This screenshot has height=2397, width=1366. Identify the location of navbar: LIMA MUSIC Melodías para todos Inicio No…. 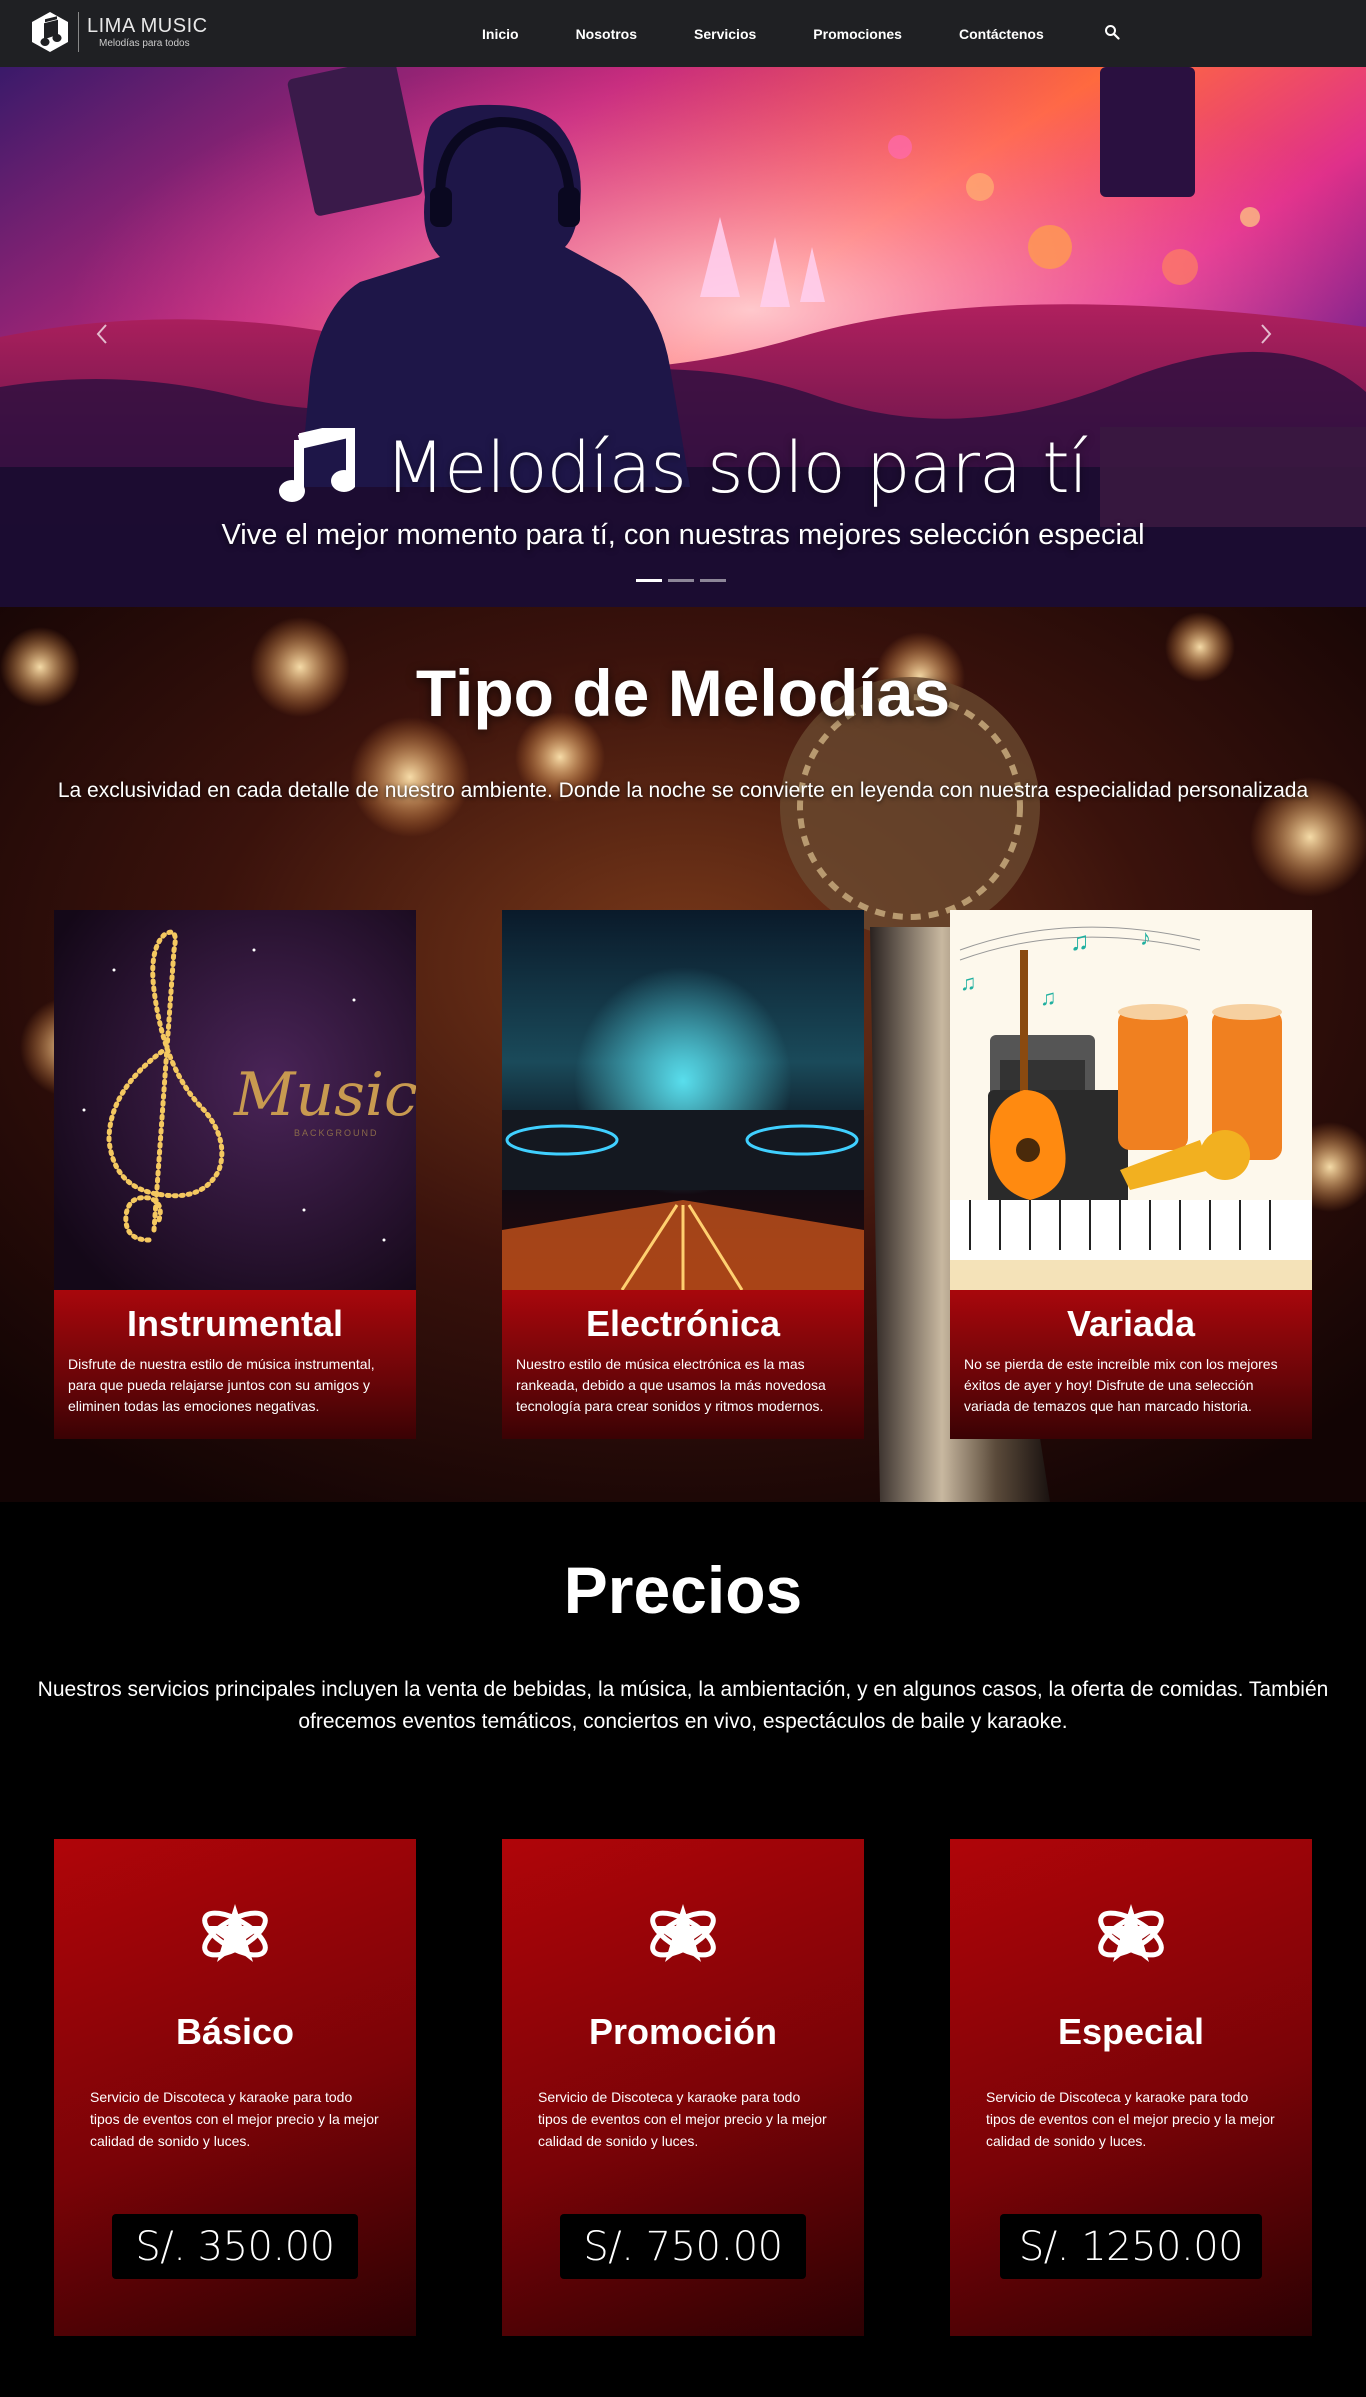
(683, 33).